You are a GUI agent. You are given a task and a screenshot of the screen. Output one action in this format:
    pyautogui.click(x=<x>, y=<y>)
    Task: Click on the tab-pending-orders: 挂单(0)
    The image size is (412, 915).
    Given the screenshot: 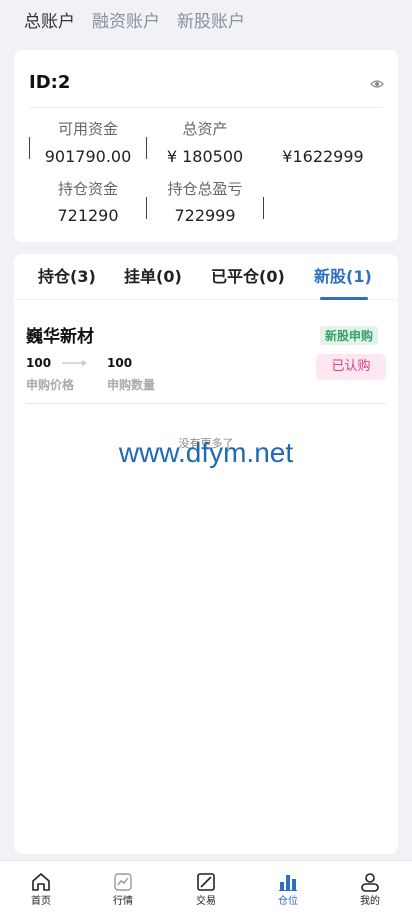 What is the action you would take?
    pyautogui.click(x=153, y=277)
    